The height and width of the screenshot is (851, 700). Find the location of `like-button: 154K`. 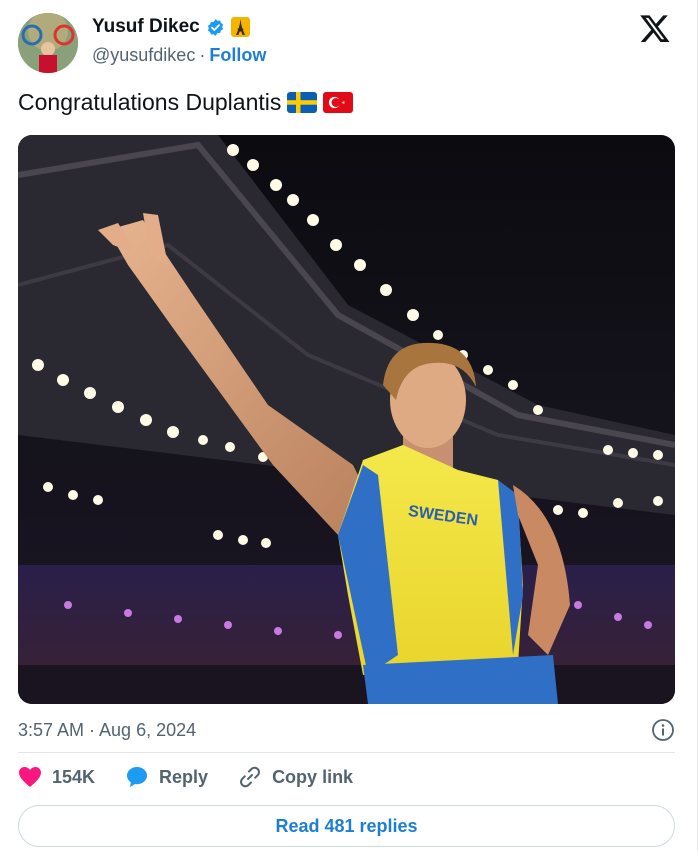

like-button: 154K is located at coordinates (56, 777).